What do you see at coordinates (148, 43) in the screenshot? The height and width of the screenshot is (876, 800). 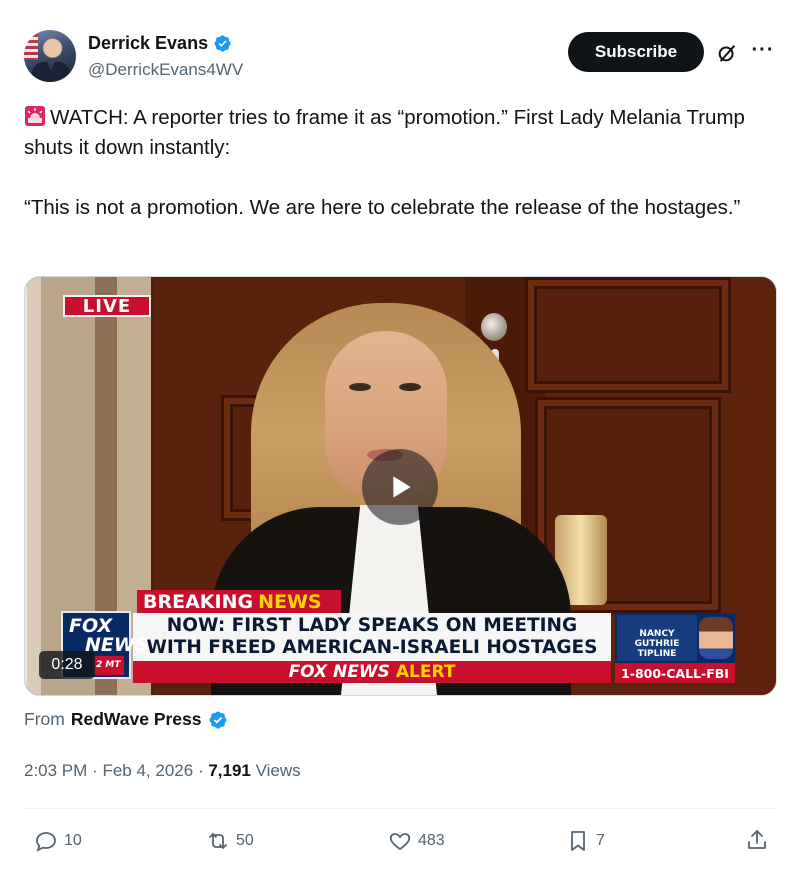 I see `author-name: Derrick Evans` at bounding box center [148, 43].